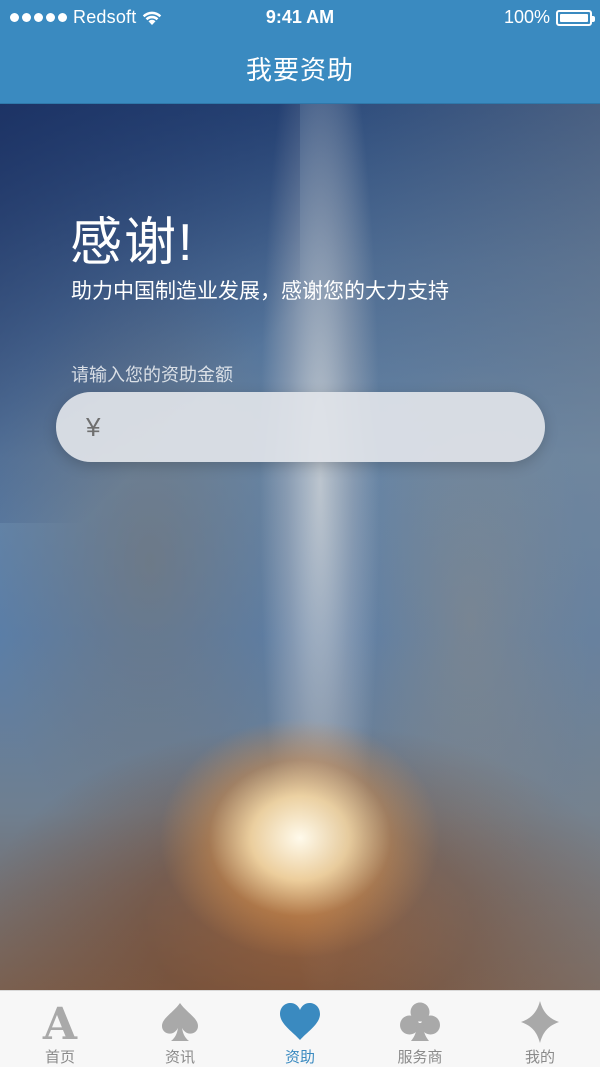  I want to click on battery-percentage: 100%, so click(526, 17).